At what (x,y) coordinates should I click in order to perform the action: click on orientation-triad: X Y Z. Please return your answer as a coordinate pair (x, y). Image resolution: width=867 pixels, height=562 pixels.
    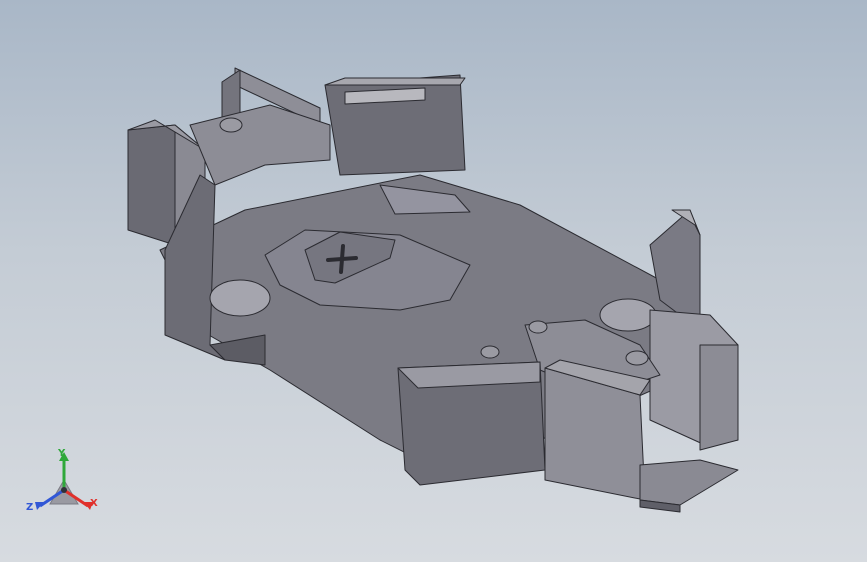
    Looking at the image, I should click on (65, 486).